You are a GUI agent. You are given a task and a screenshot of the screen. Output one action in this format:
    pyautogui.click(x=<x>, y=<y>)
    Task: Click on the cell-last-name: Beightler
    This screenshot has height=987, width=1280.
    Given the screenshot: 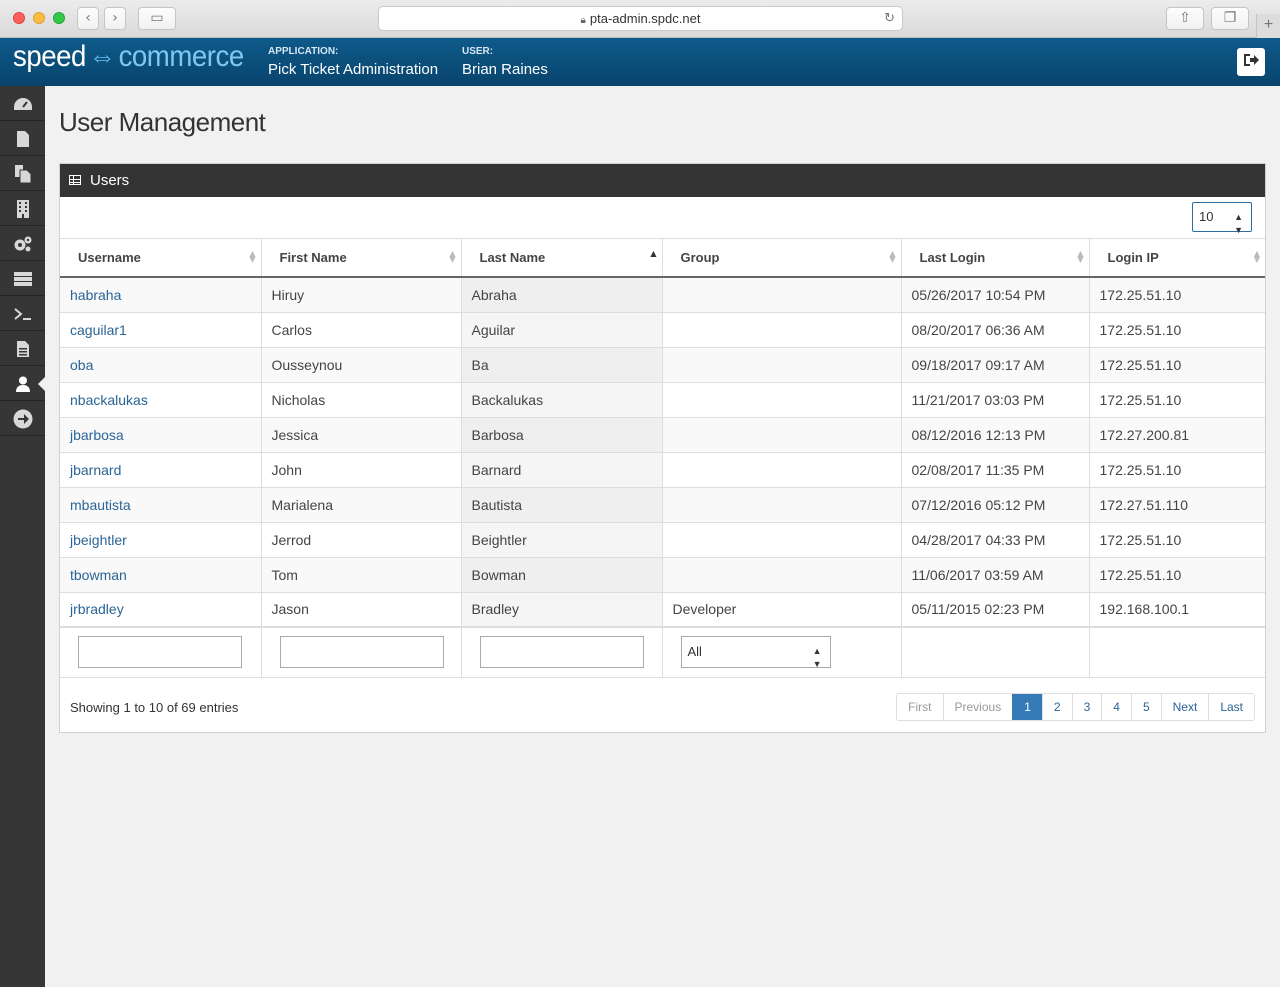 What is the action you would take?
    pyautogui.click(x=562, y=540)
    